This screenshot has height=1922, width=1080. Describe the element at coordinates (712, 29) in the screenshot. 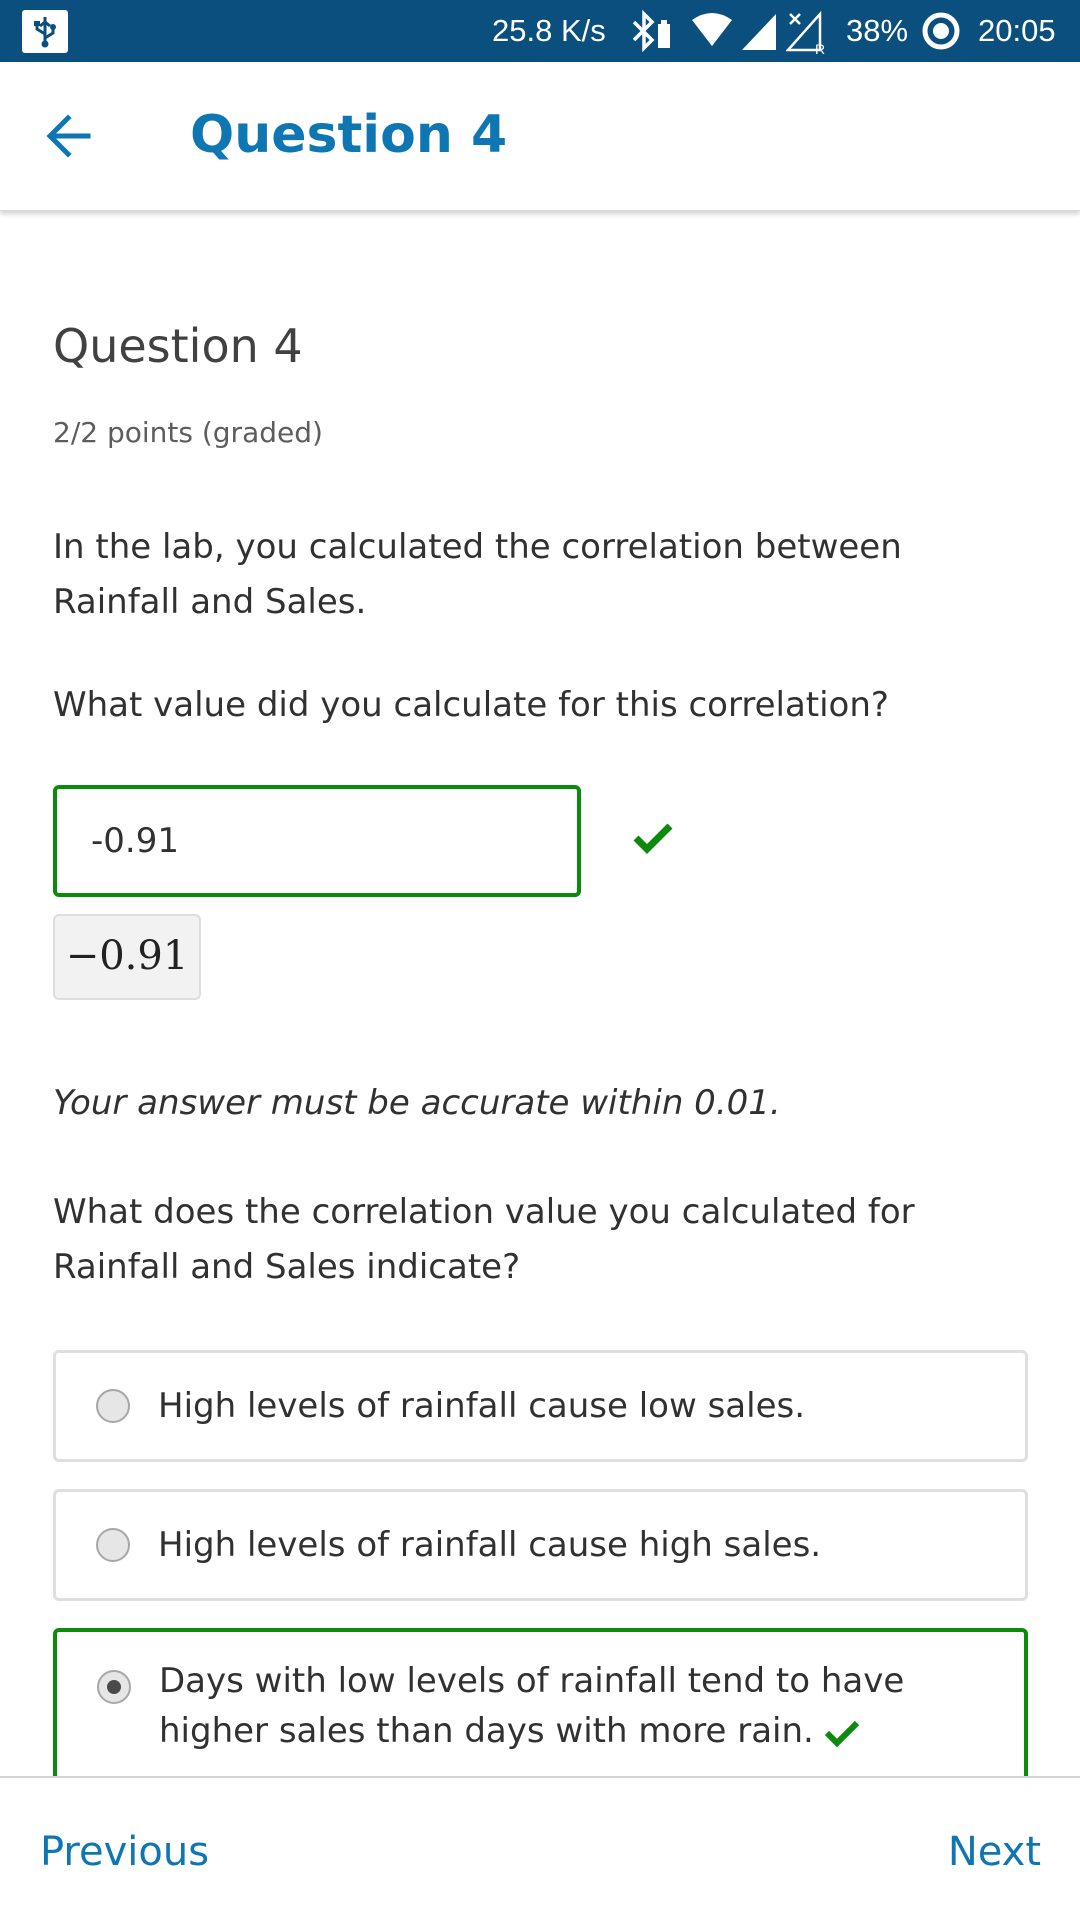

I see `wifi-icon` at that location.